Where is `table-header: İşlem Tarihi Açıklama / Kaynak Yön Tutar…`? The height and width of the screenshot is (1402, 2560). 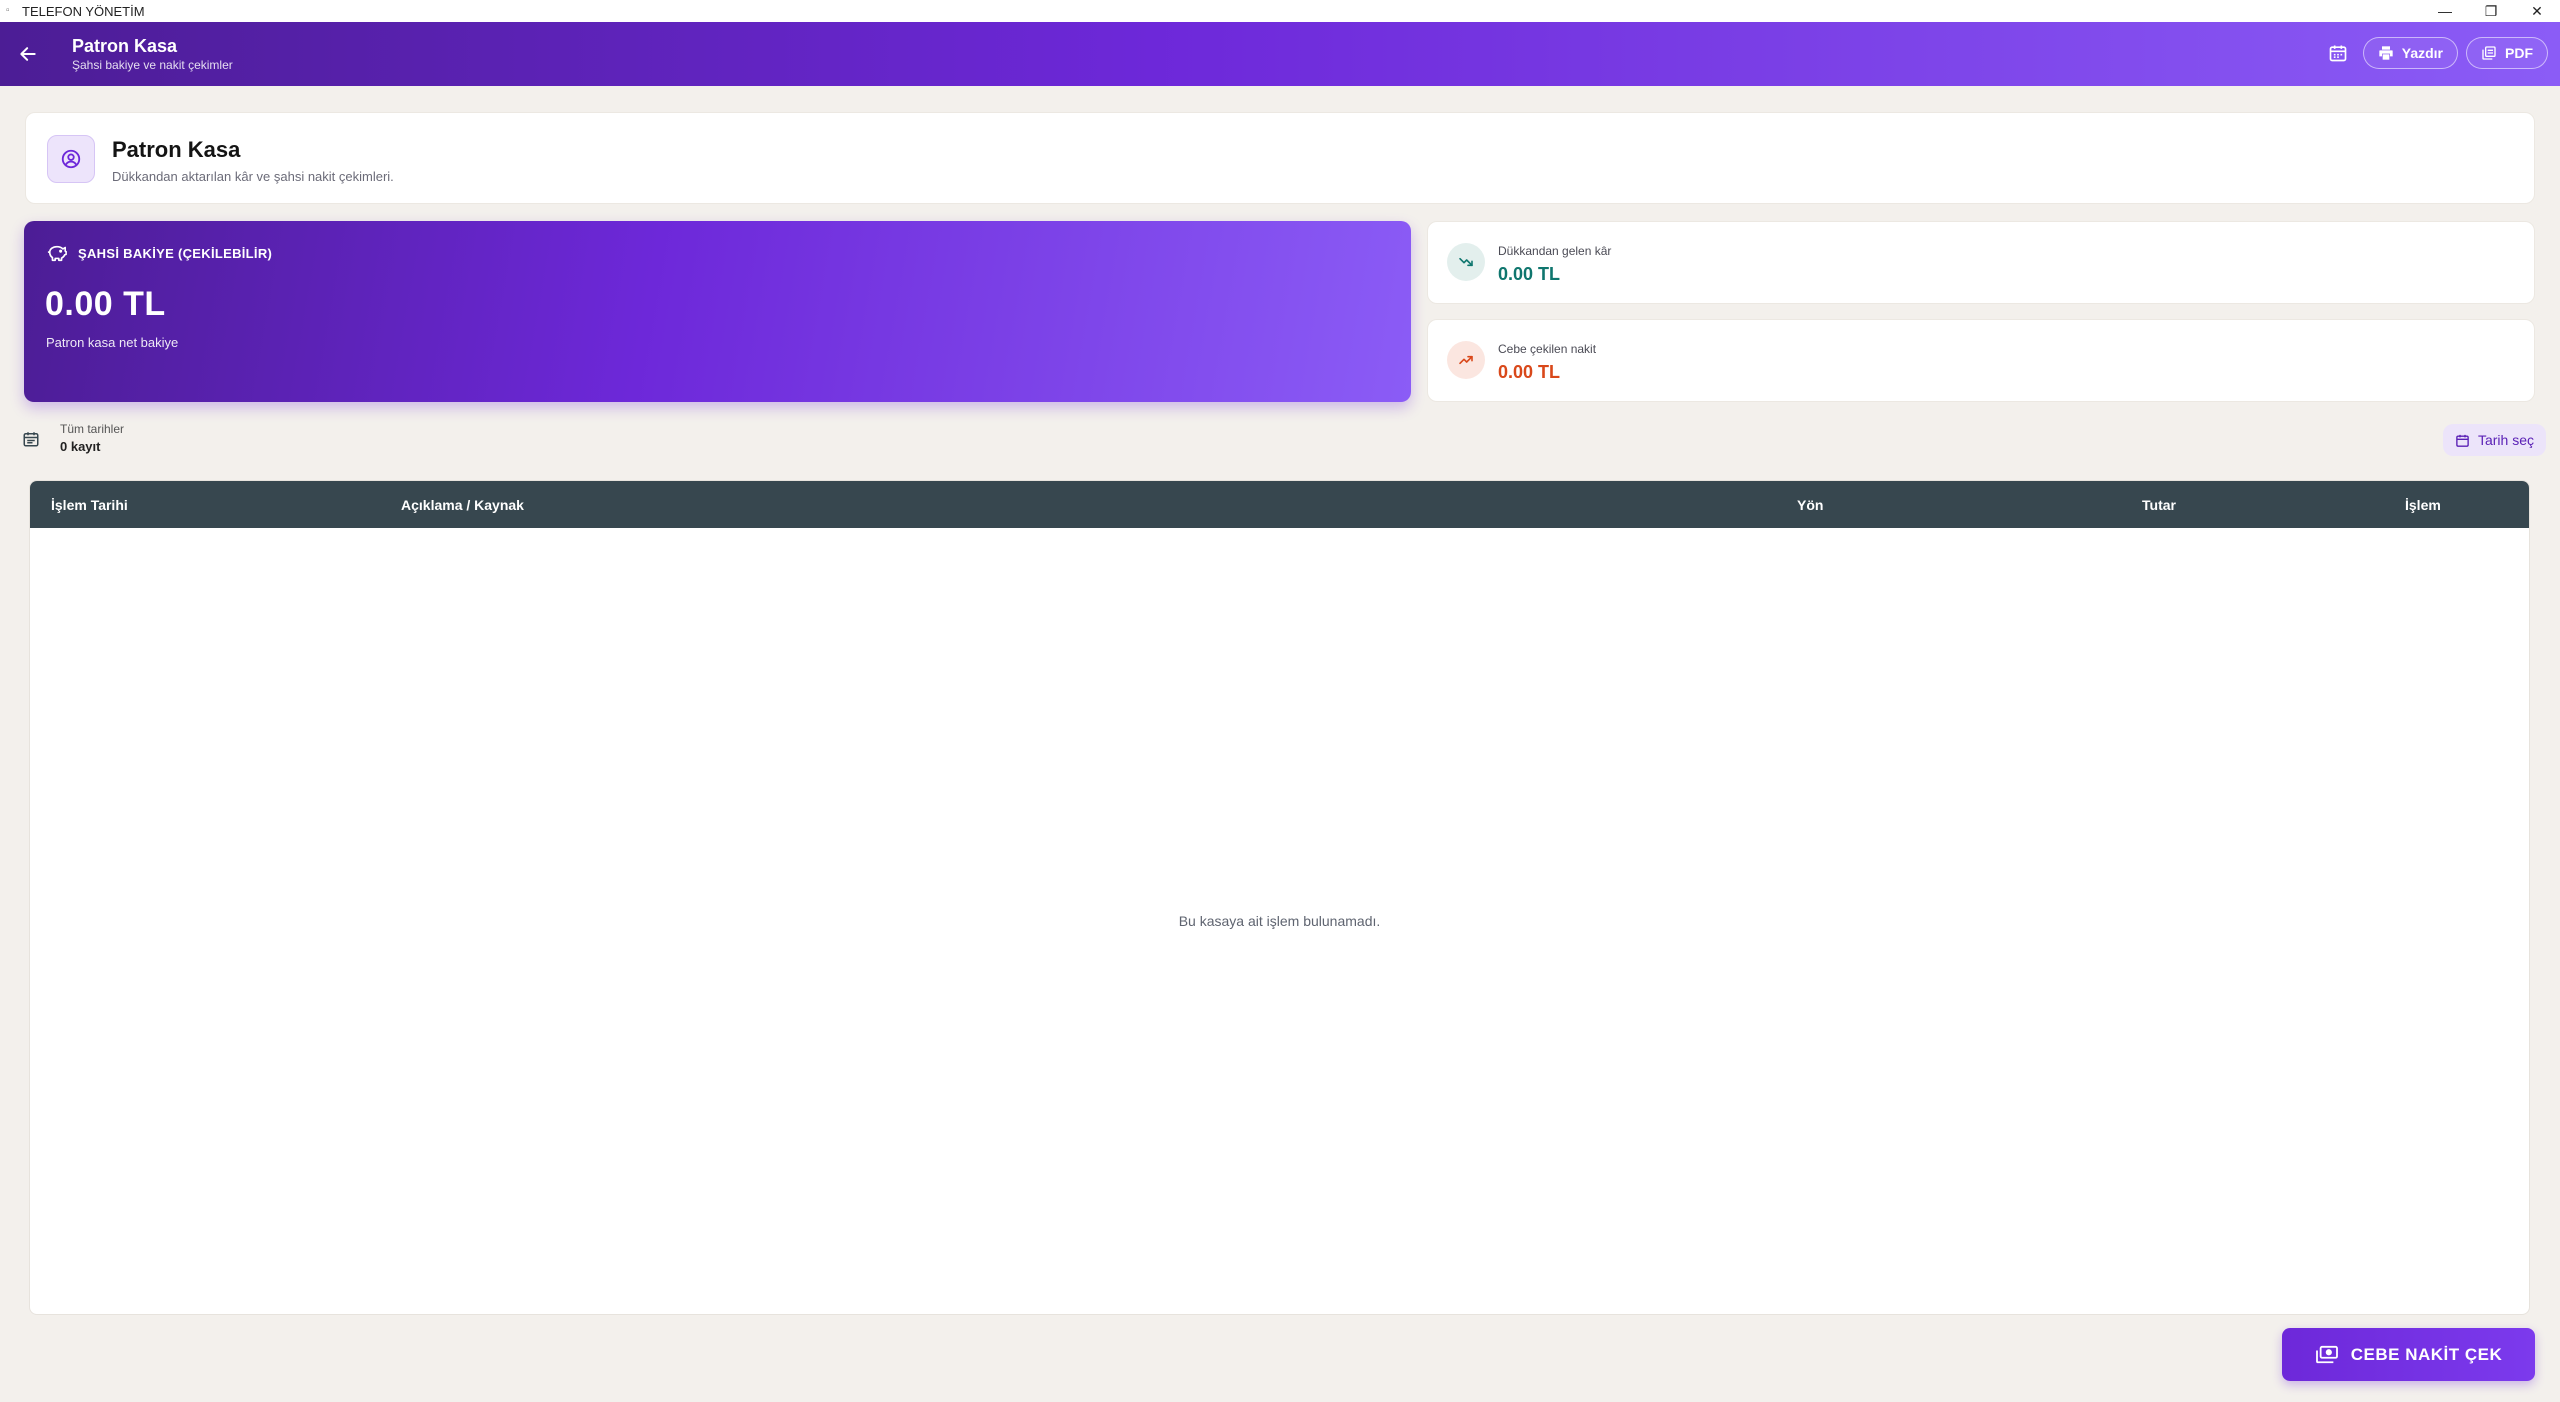
table-header: İşlem Tarihi Açıklama / Kaynak Yön Tutar… is located at coordinates (1279, 504).